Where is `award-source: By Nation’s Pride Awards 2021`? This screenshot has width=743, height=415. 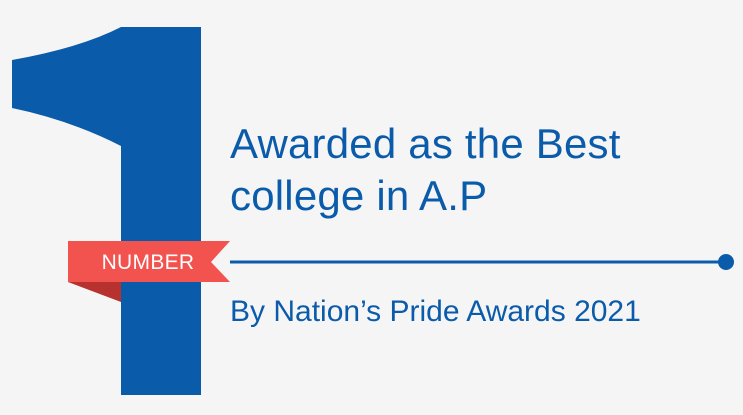 award-source: By Nation’s Pride Awards 2021 is located at coordinates (435, 311).